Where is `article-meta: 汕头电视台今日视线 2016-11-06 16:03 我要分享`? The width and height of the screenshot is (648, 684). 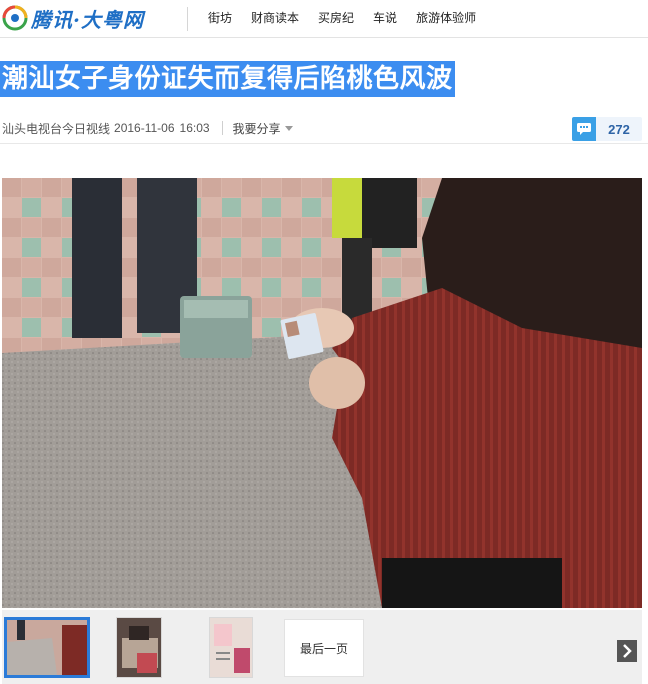 article-meta: 汕头电视台今日视线 2016-11-06 16:03 我要分享 is located at coordinates (147, 128).